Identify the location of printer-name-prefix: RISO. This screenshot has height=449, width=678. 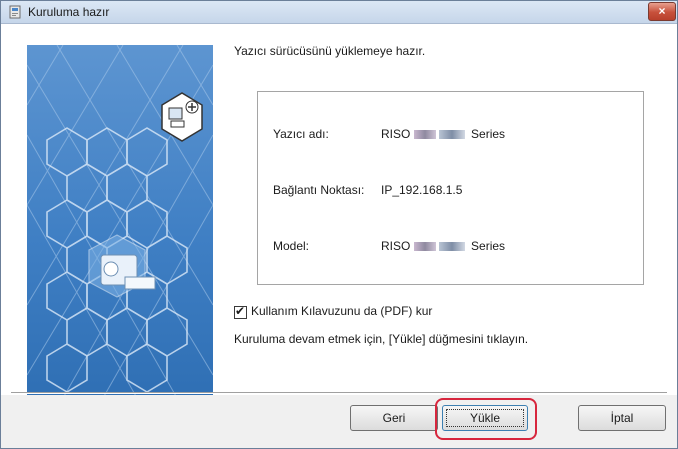
(396, 134).